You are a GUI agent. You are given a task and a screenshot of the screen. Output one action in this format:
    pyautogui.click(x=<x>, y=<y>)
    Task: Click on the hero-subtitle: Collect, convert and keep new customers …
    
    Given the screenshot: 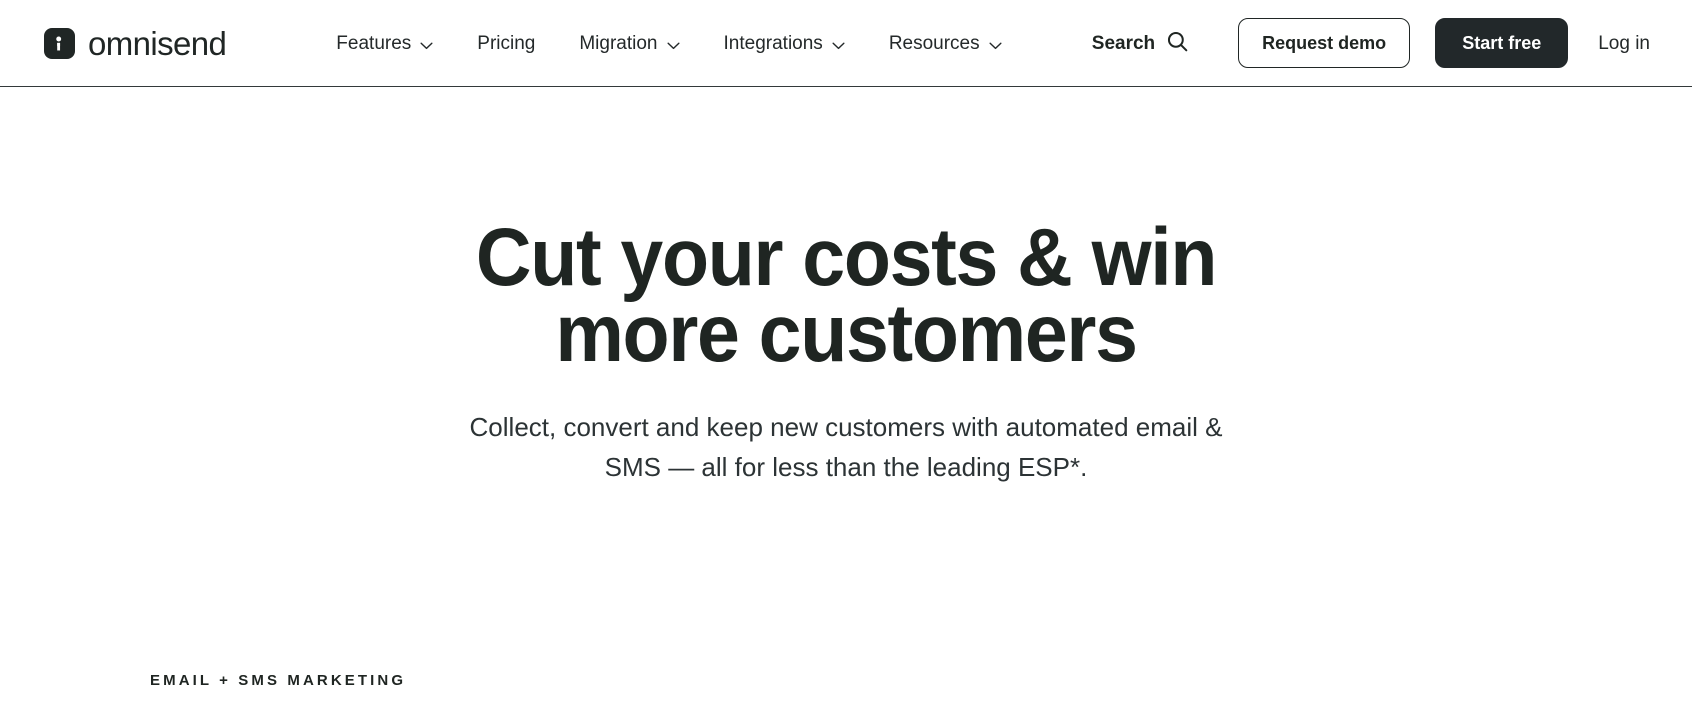 What is the action you would take?
    pyautogui.click(x=846, y=446)
    